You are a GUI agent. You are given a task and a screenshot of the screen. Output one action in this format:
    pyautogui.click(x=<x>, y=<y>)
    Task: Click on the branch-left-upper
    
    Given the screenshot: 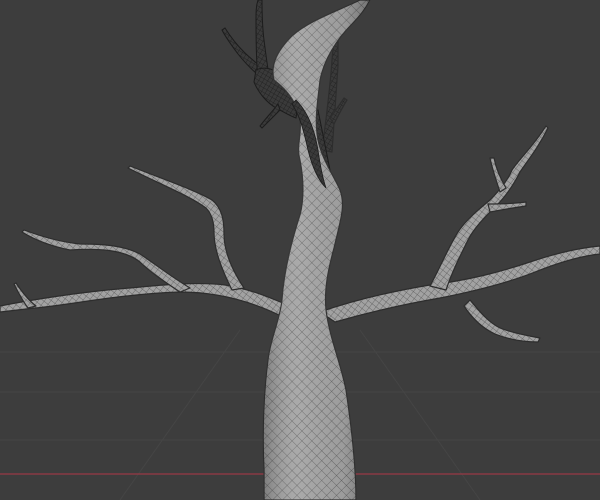 What is the action you would take?
    pyautogui.click(x=106, y=261)
    